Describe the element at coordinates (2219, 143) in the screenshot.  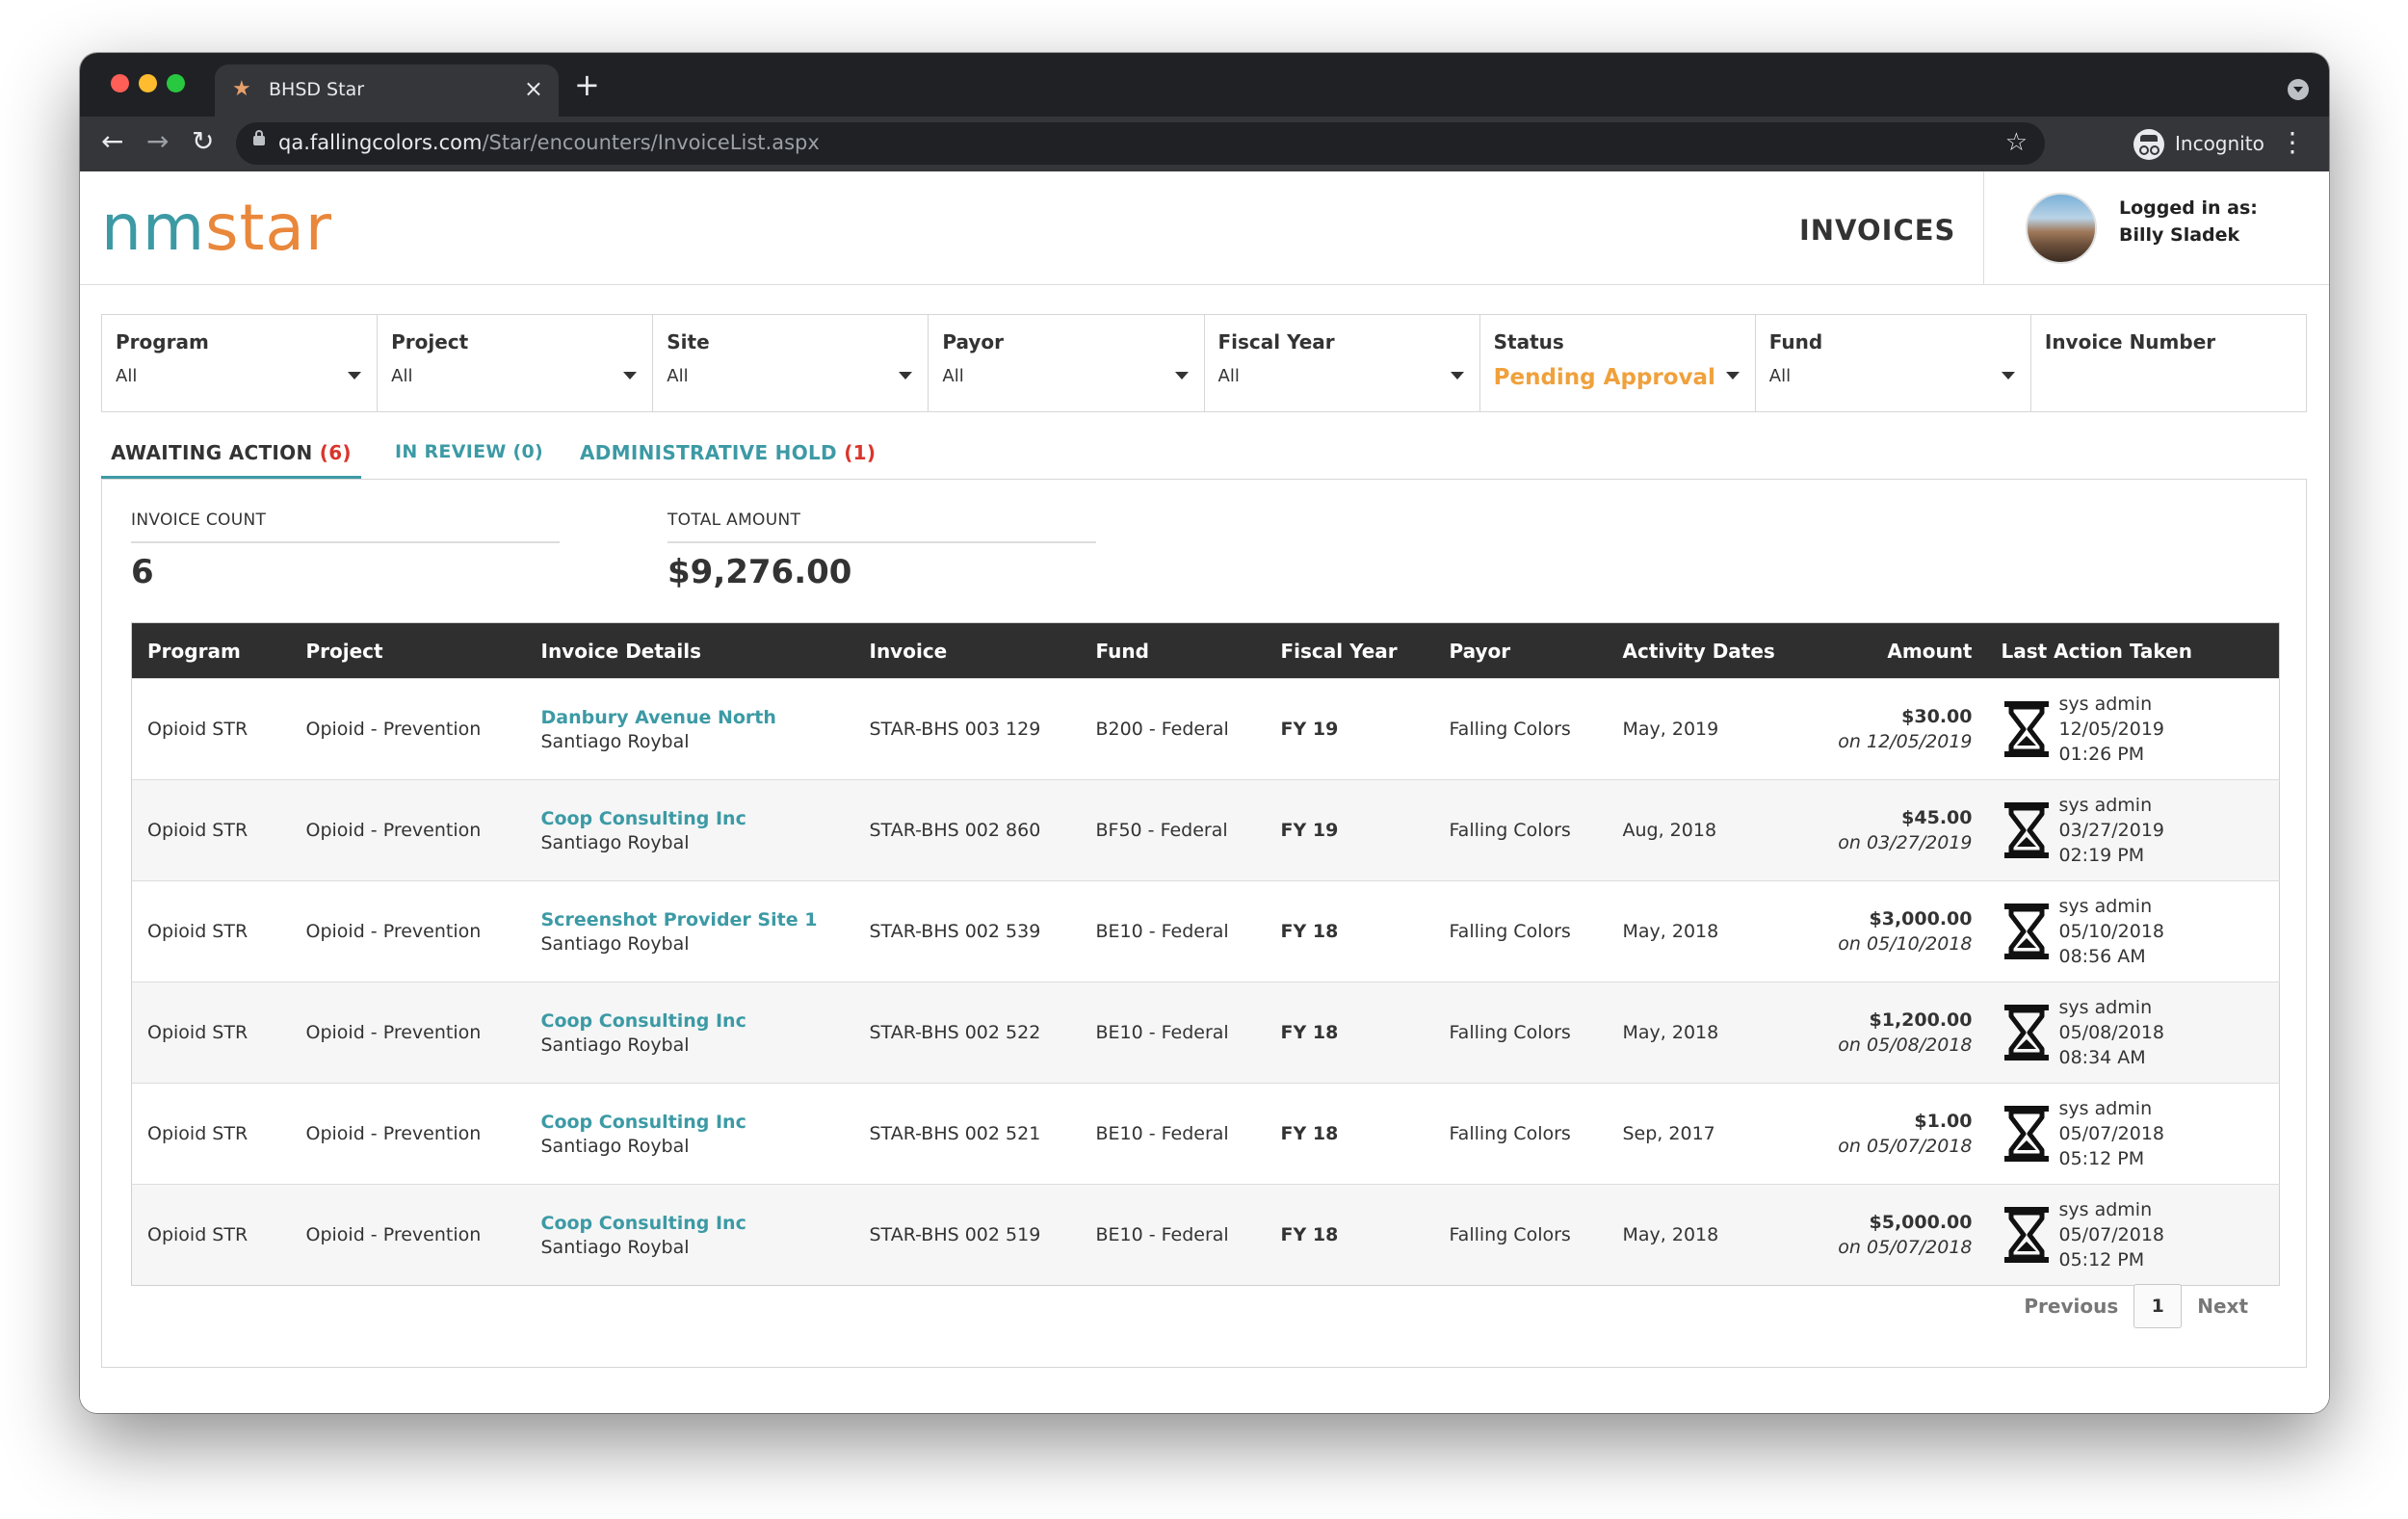
I see `incognito-label: Incognito` at that location.